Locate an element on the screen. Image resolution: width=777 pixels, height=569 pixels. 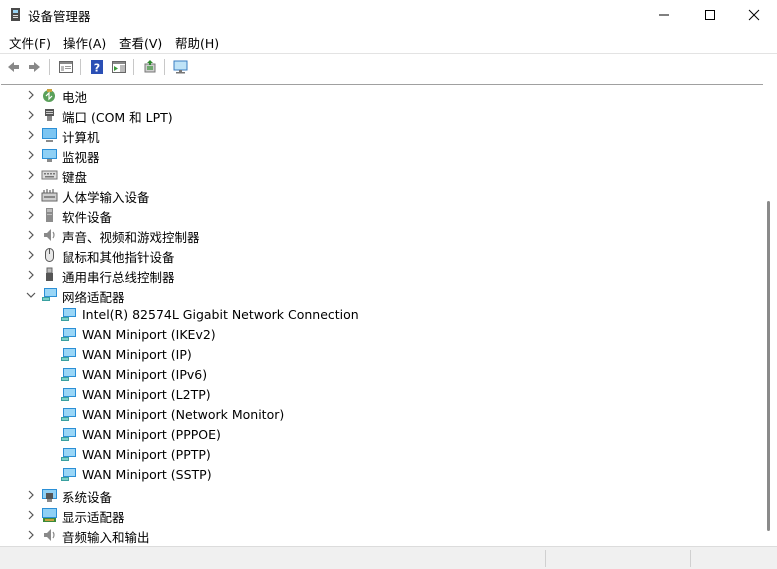
action-pane-icon is located at coordinates (119, 67).